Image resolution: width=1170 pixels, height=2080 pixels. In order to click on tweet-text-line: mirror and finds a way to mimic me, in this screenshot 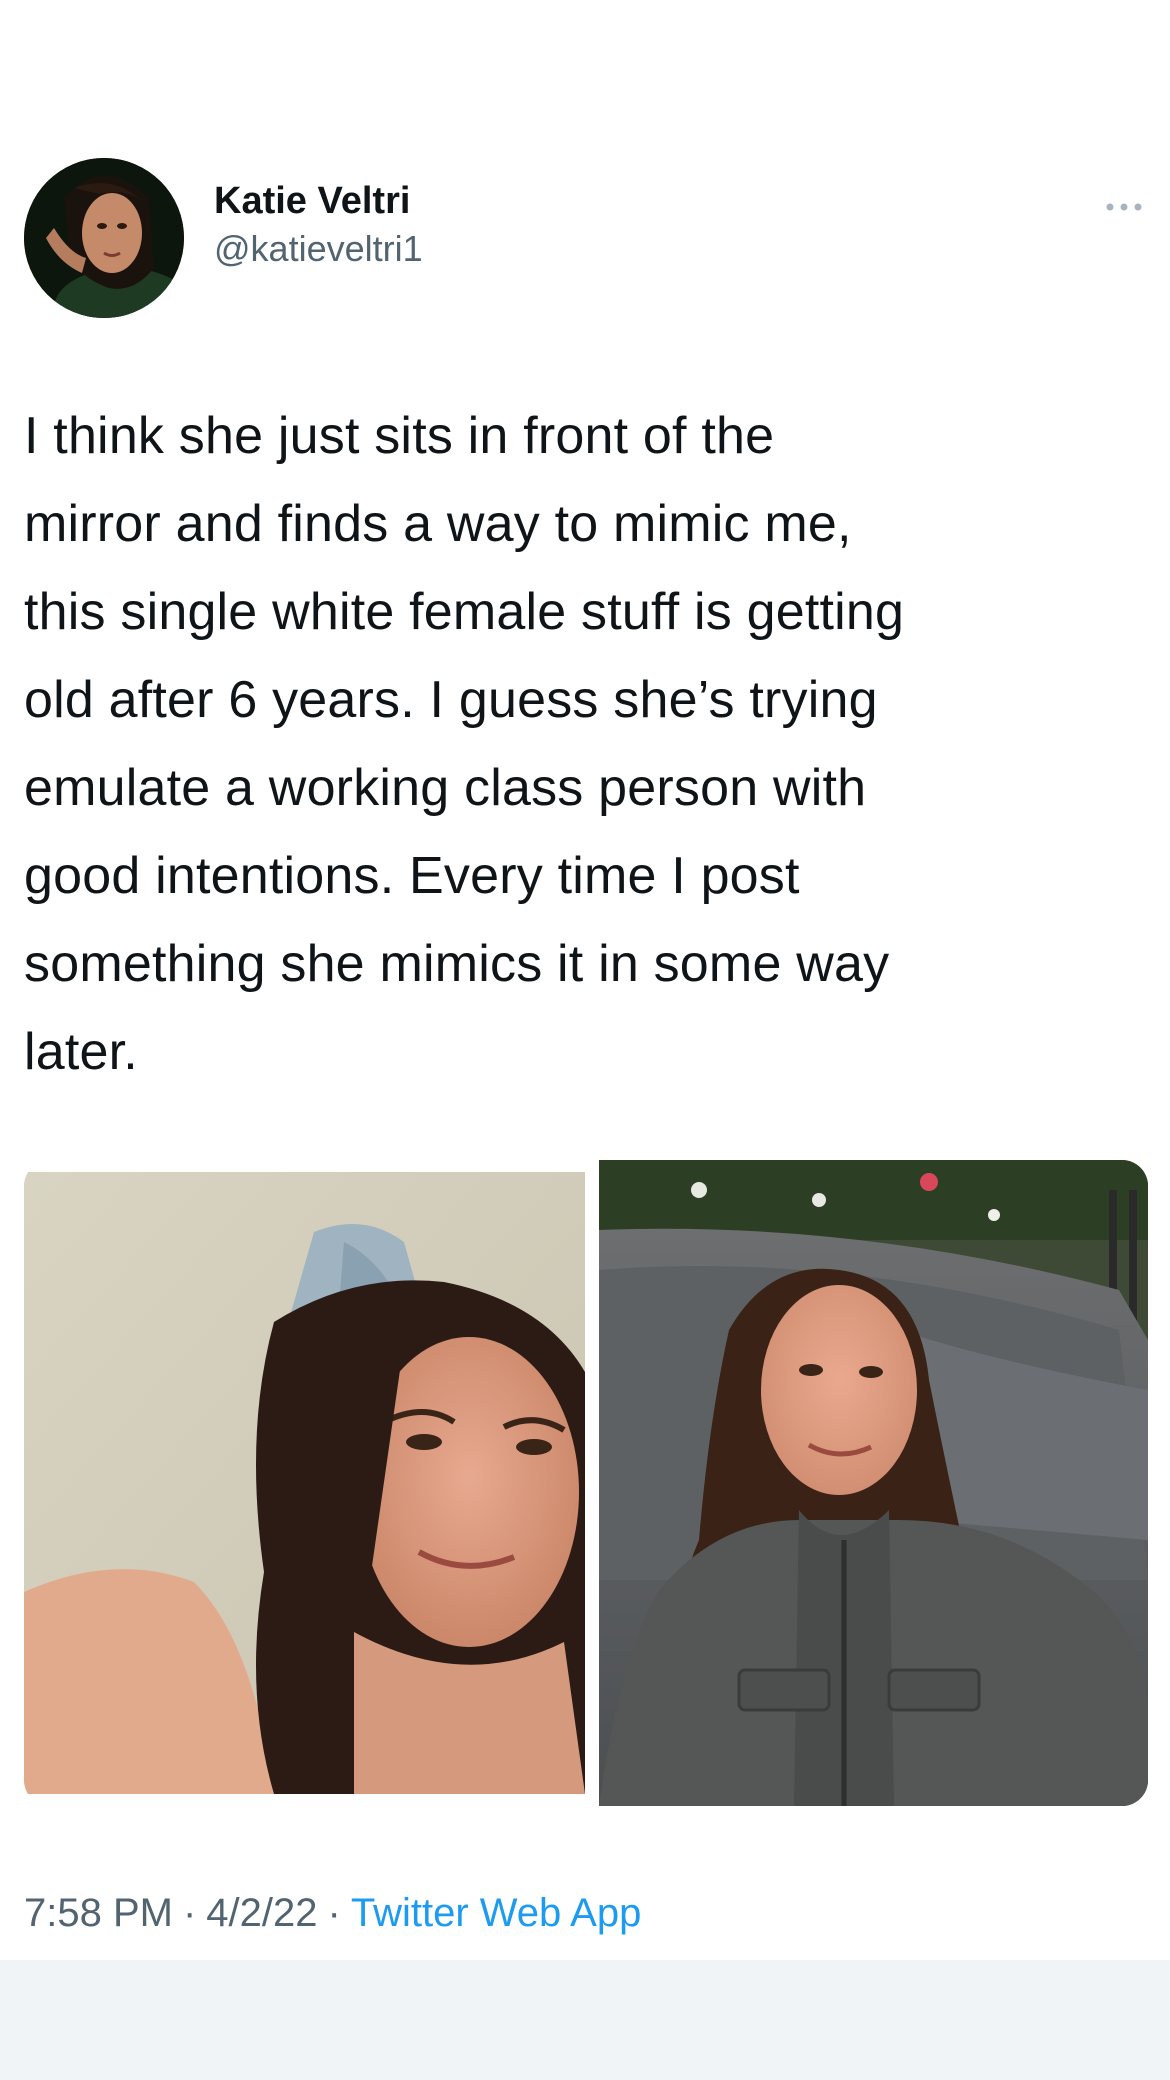, I will do `click(438, 524)`.